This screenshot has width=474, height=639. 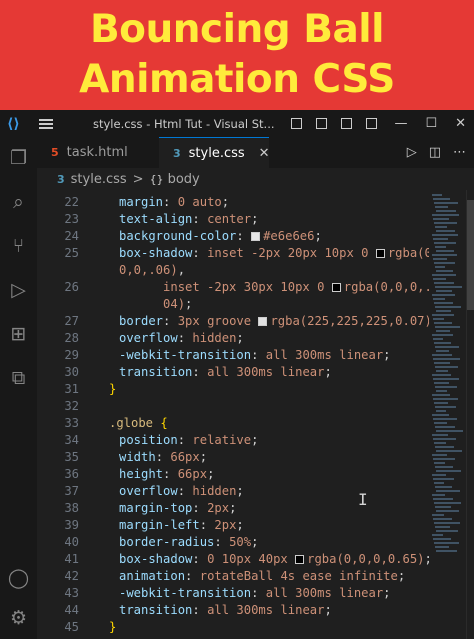 I want to click on editor-tabs: 5 task.html 3 style.css ✕ ▷ ◫ ⋯, so click(x=255, y=152).